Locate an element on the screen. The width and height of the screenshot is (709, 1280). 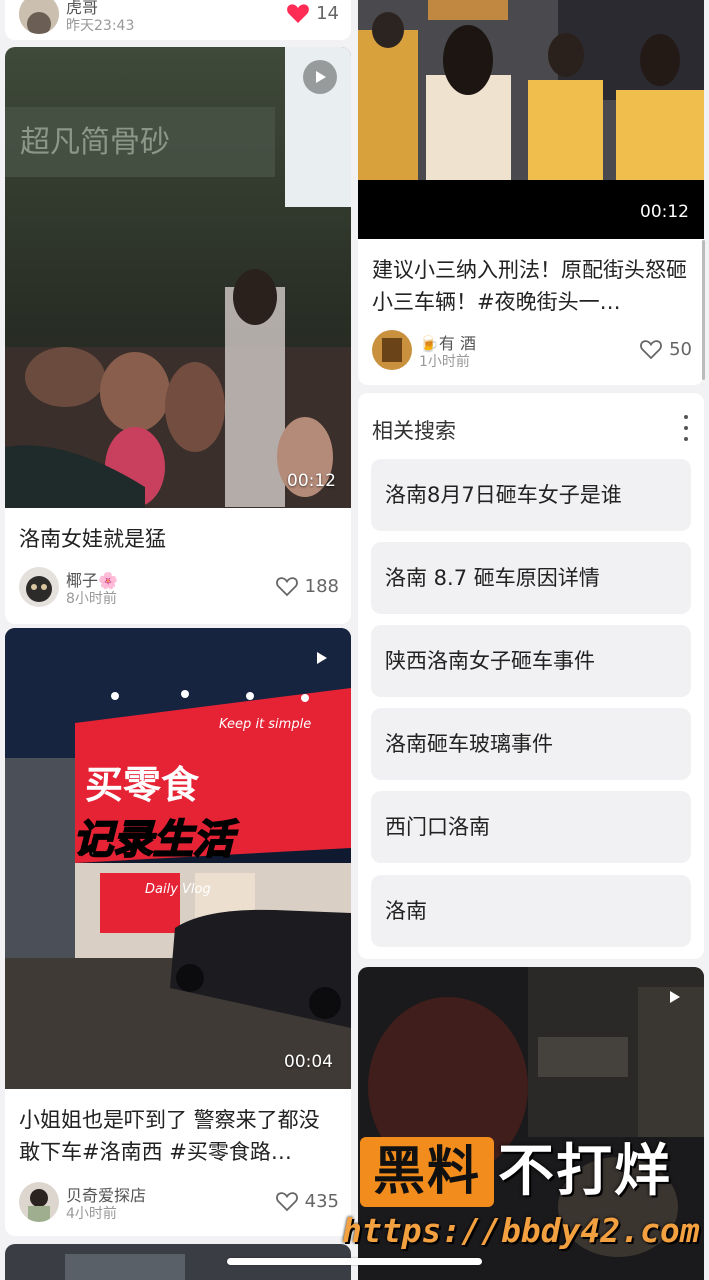
more-options-icon is located at coordinates (686, 428).